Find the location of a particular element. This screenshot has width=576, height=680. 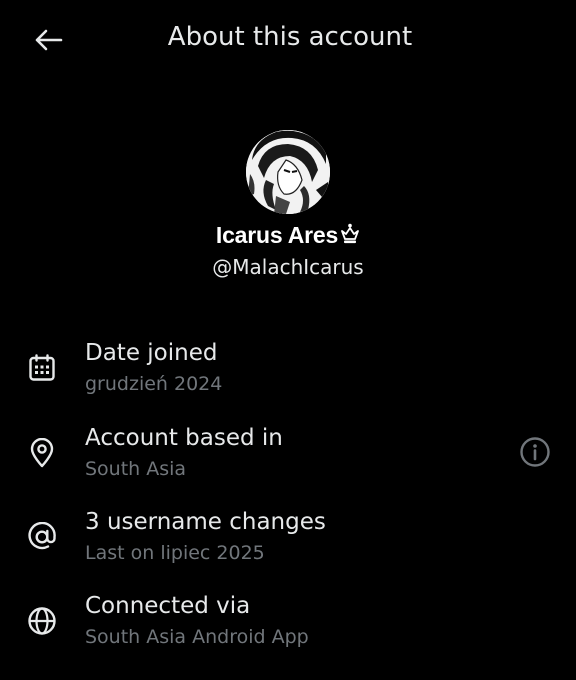

info-icon is located at coordinates (535, 452).